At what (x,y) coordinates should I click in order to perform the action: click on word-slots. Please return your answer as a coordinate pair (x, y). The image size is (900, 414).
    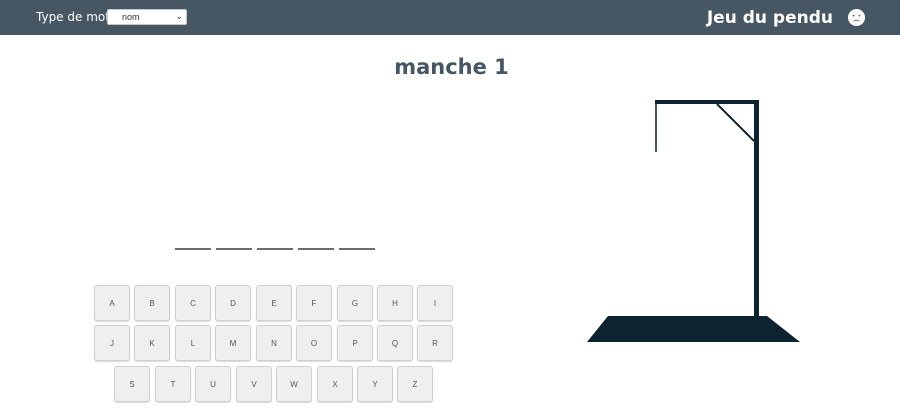
    Looking at the image, I should click on (275, 245).